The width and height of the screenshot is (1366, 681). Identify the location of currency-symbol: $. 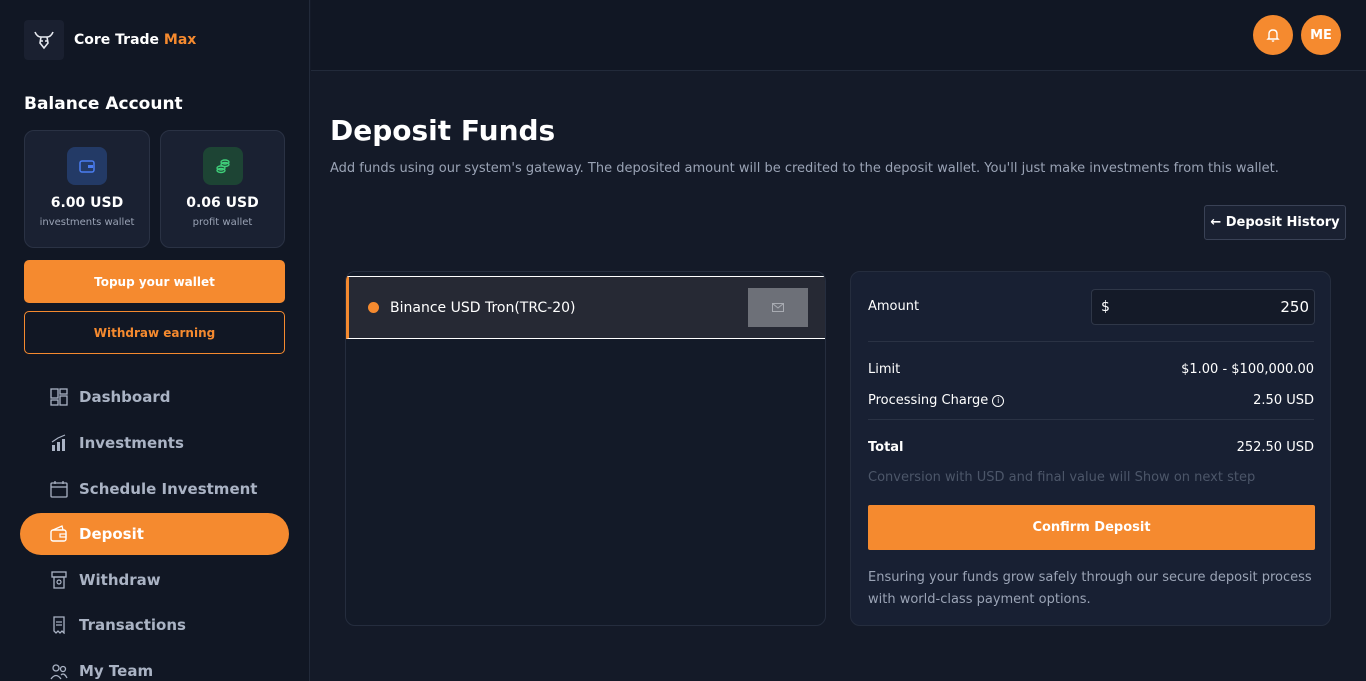
(1105, 307).